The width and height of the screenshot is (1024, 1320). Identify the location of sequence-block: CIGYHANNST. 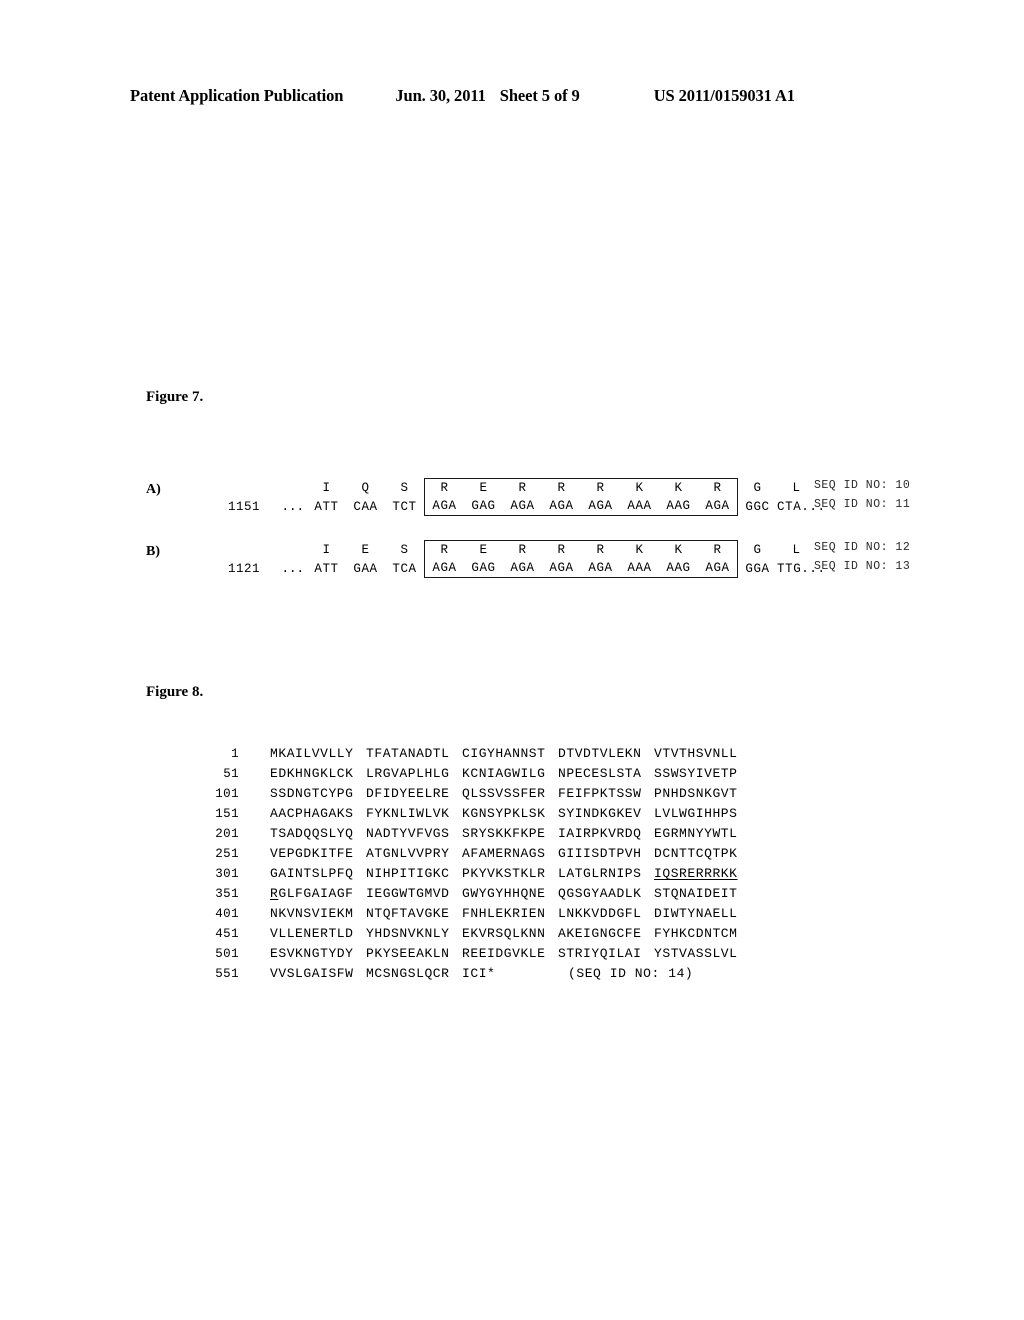
(504, 753).